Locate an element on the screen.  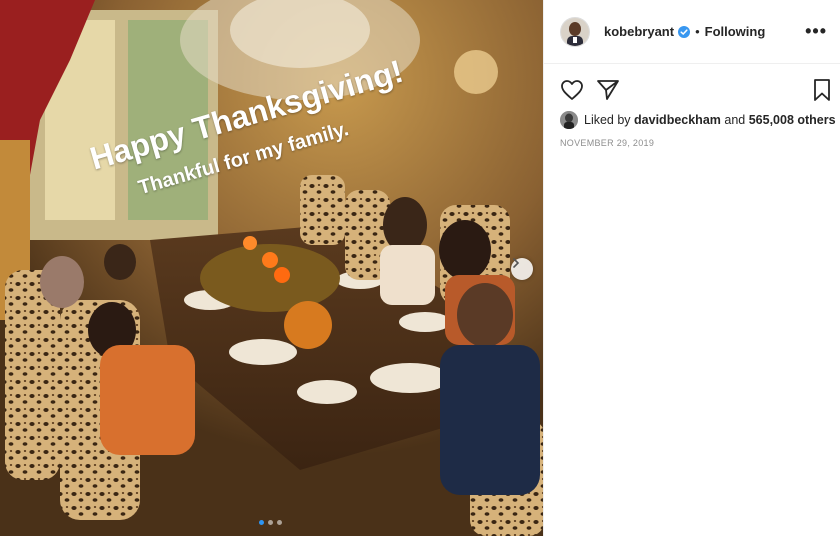
likes-summary: Liked by davidbeckham and 565,008 others is located at coordinates (698, 120).